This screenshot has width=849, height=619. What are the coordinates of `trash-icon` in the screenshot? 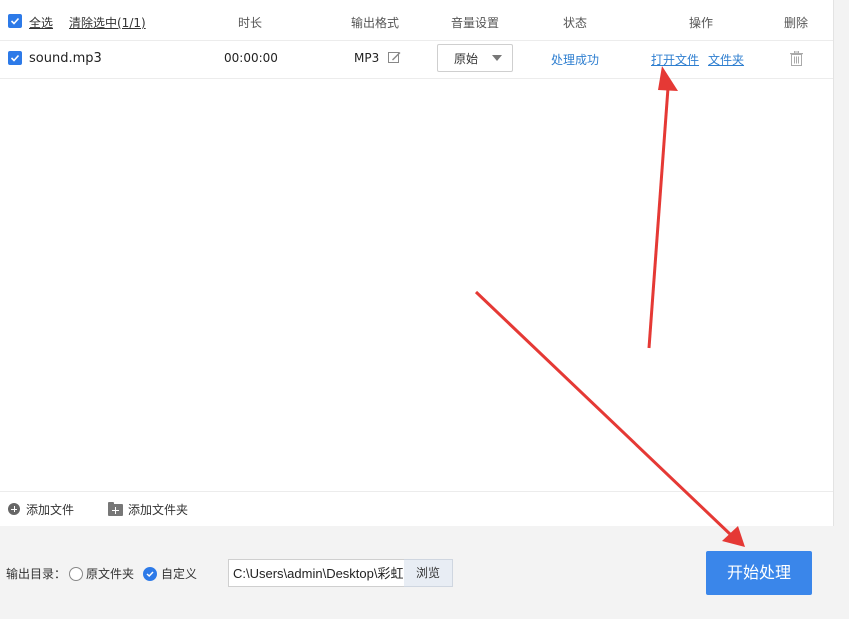 It's located at (796, 59).